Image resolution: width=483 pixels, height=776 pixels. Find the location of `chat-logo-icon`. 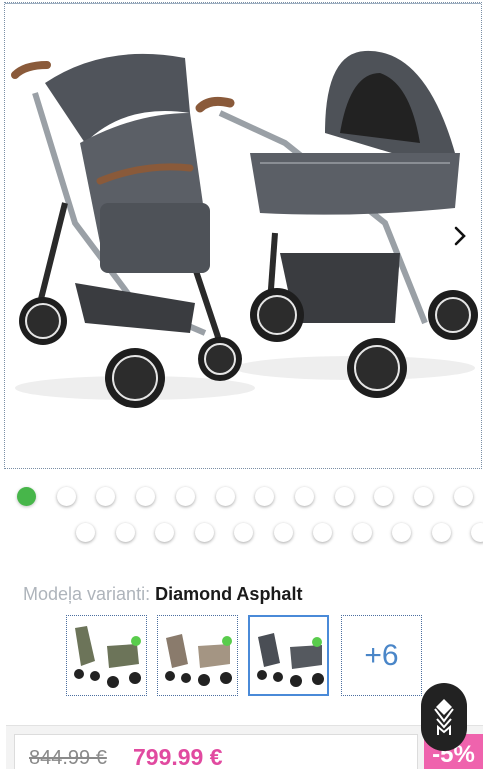

chat-logo-icon is located at coordinates (444, 717).